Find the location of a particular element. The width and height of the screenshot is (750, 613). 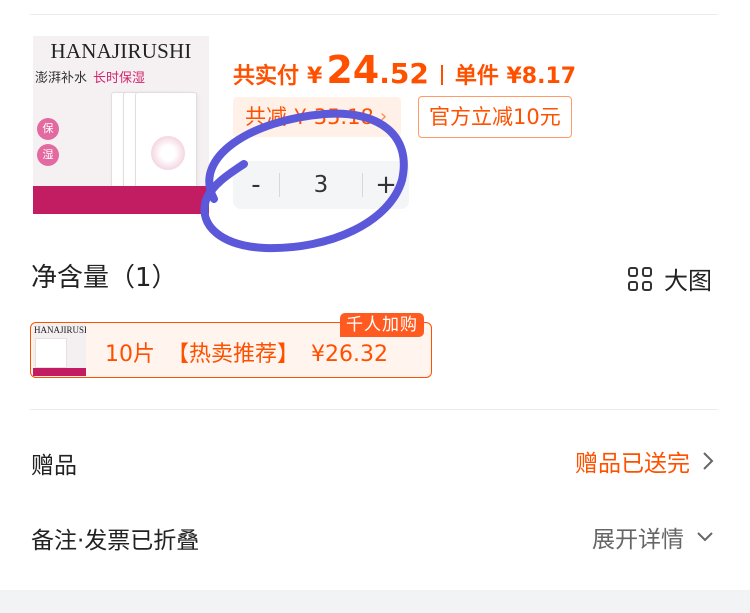

spec-option-tag: 【热卖推荐】 is located at coordinates (233, 354).